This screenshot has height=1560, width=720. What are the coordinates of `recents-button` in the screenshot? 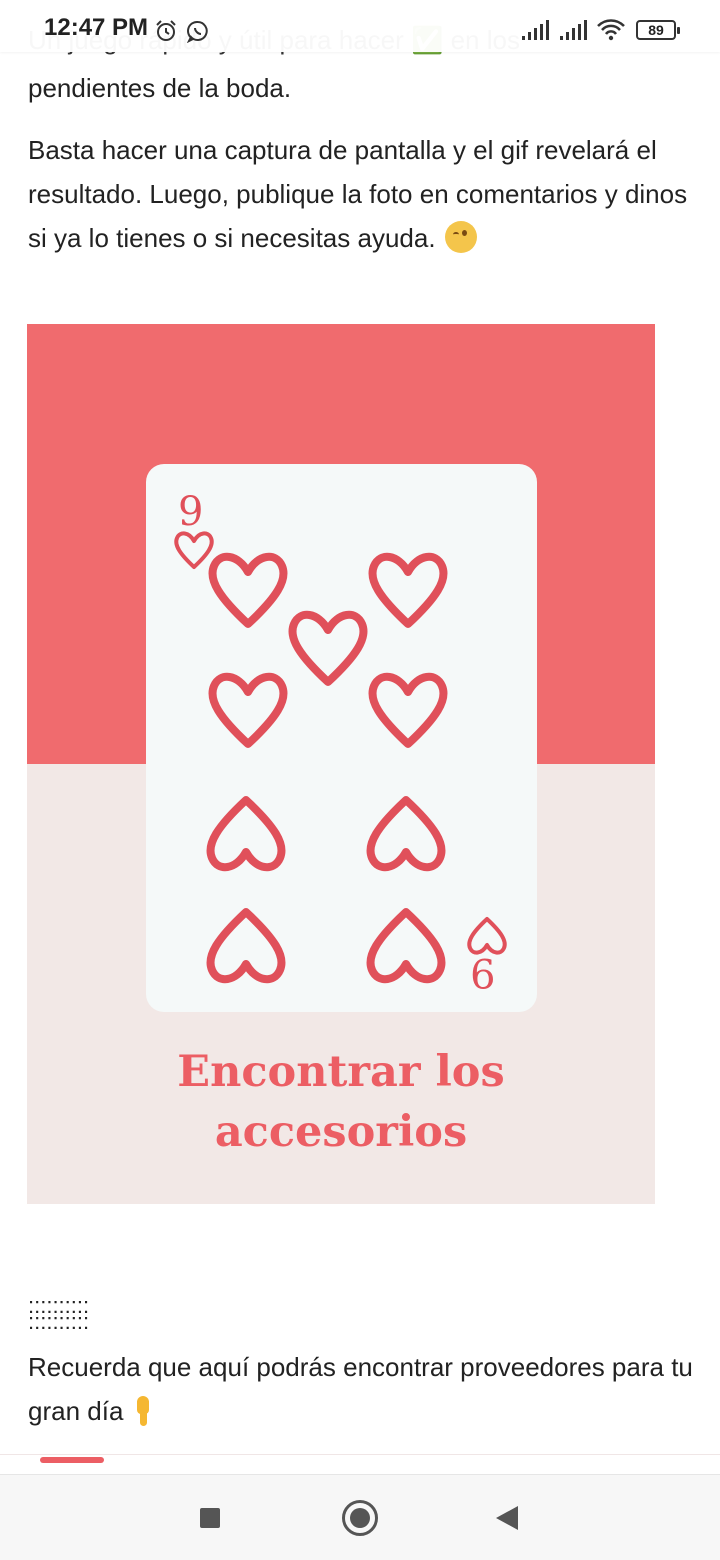 It's located at (210, 1517).